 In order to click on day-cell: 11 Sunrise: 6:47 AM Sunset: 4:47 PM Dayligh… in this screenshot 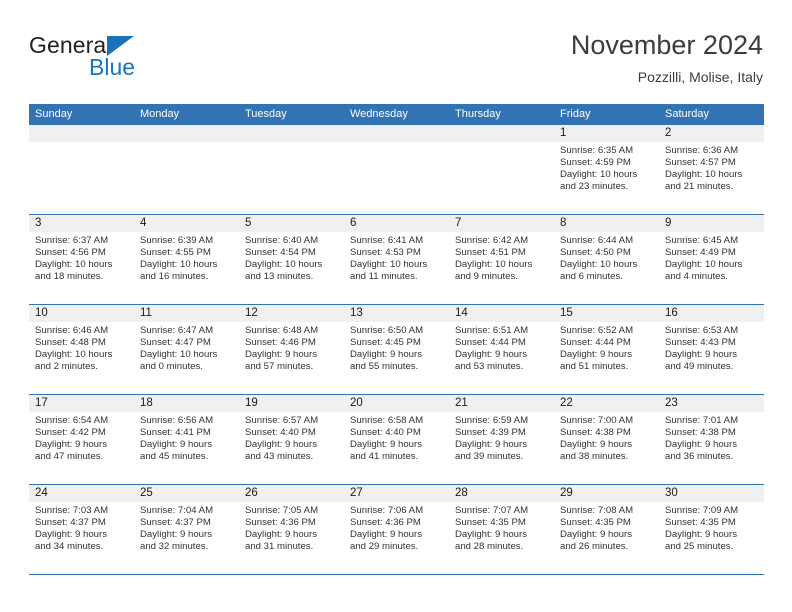, I will do `click(186, 349)`.